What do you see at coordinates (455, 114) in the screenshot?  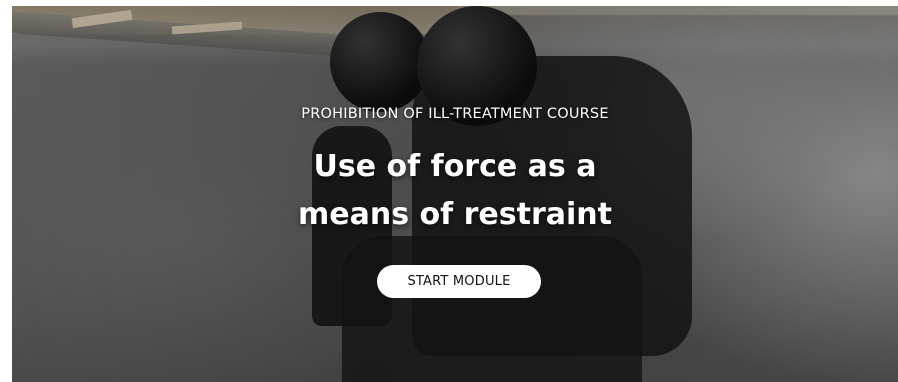 I see `course-label: PROHIBITION OF ILL-TREATMENT COURSE` at bounding box center [455, 114].